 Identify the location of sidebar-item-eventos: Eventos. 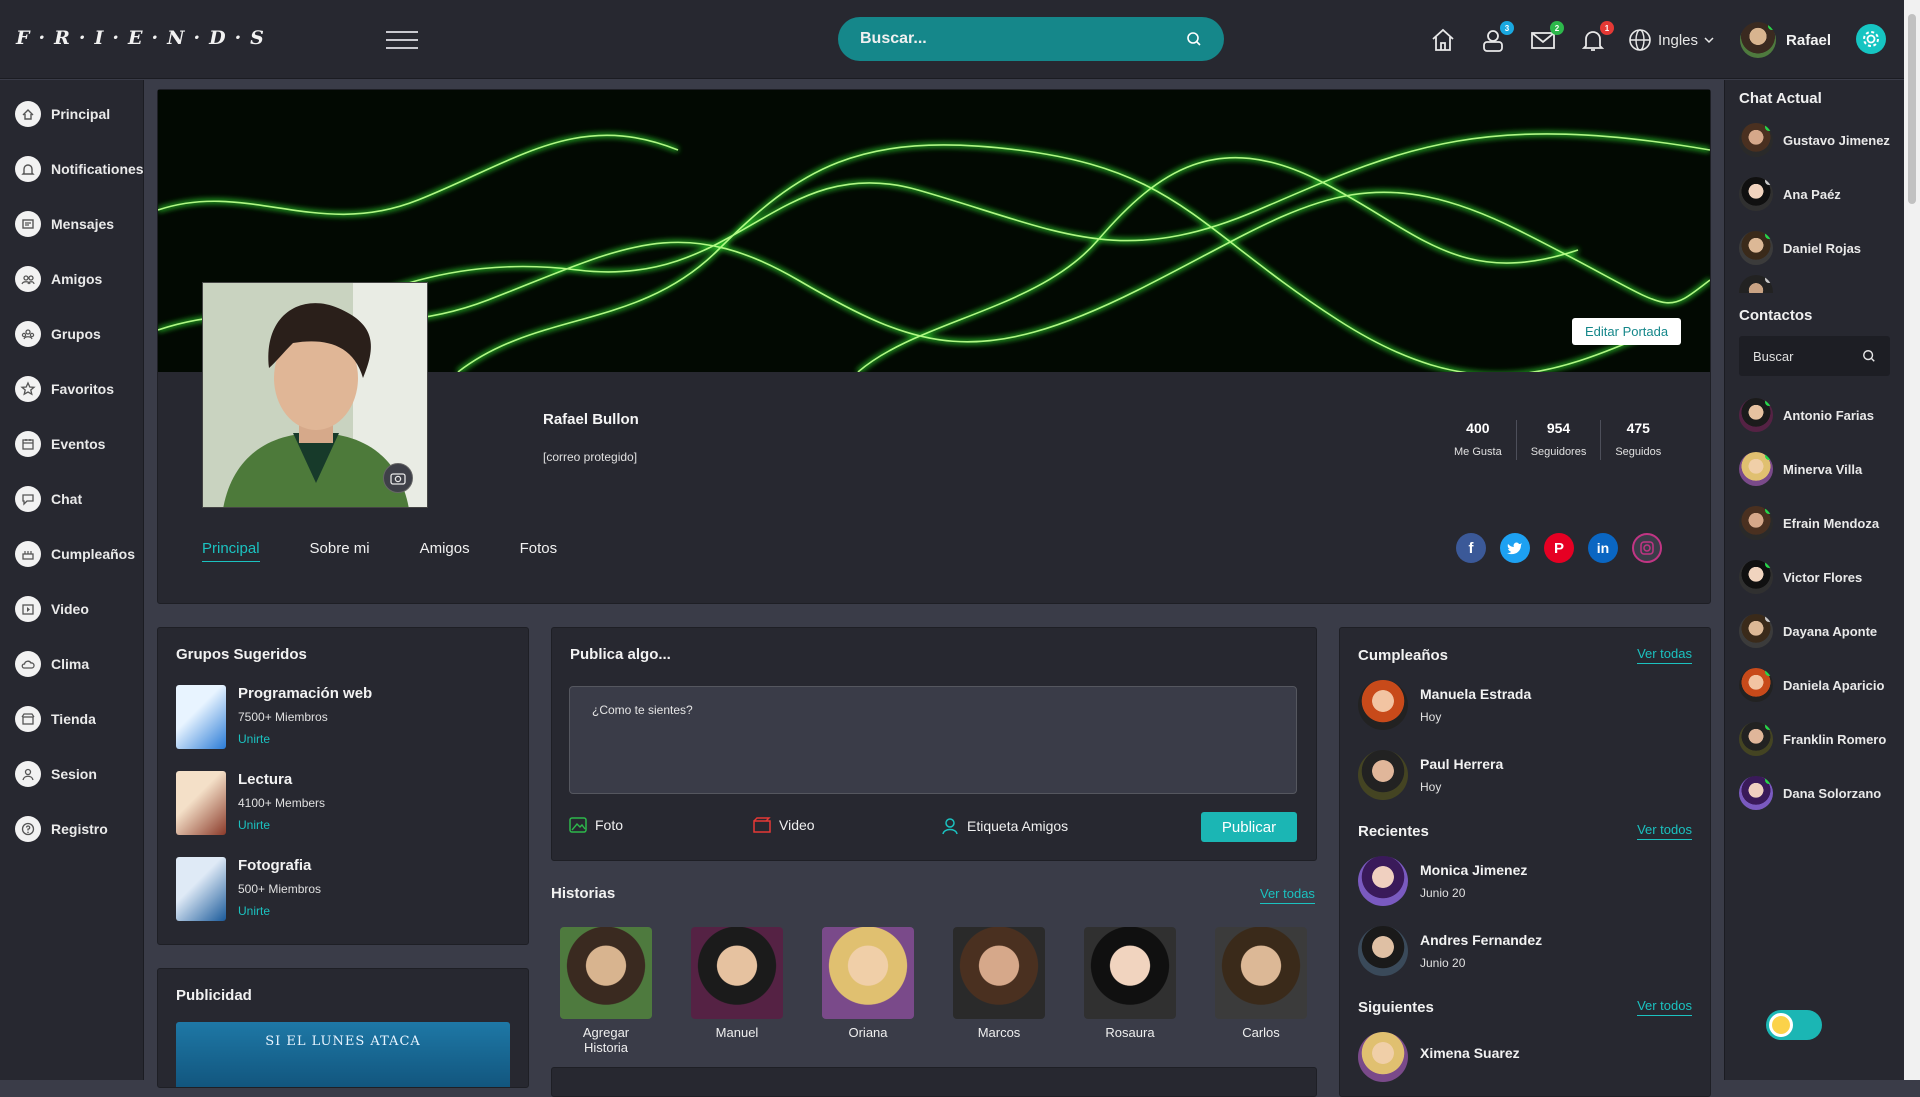
(71, 443).